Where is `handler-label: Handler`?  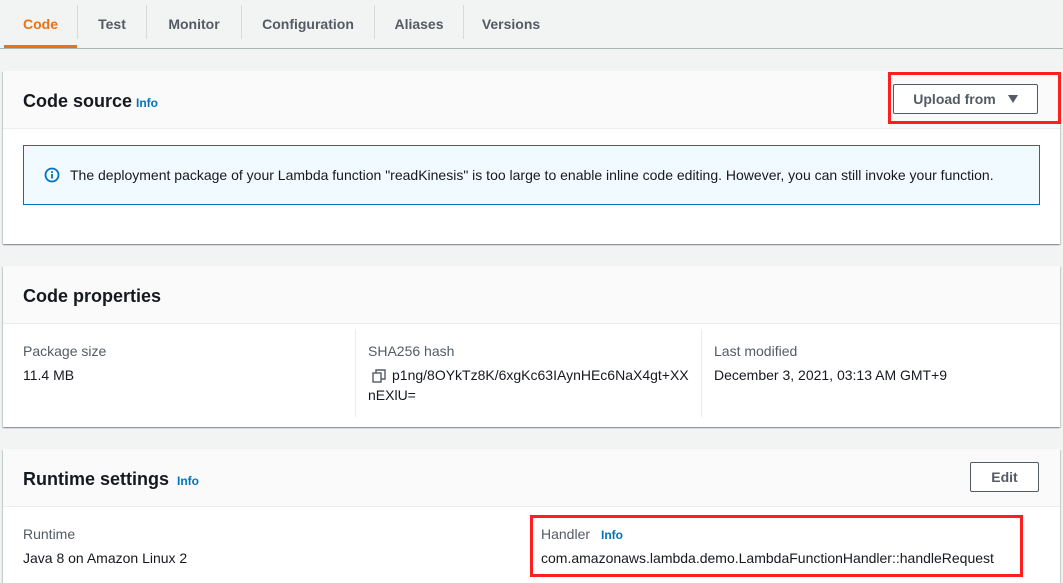
handler-label: Handler is located at coordinates (566, 534).